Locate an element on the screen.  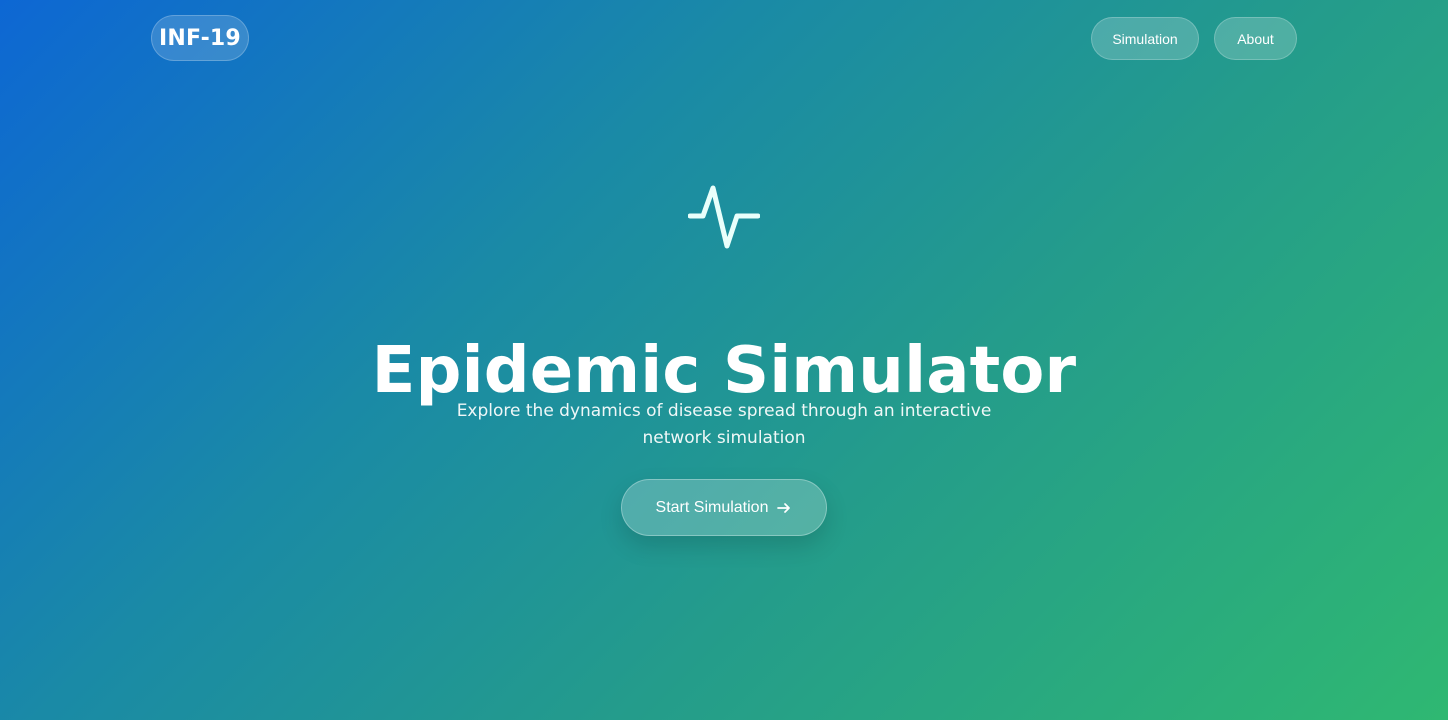
nav-simulation-link: Simulation is located at coordinates (1145, 38).